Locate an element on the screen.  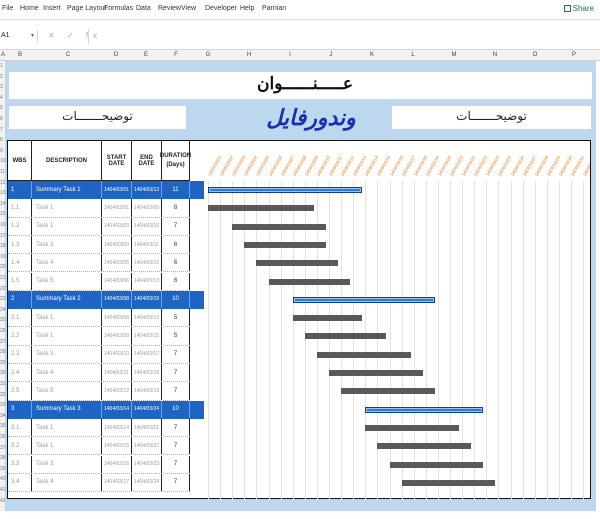
end-date-cell: 1404/03/13 is located at coordinates (147, 281).